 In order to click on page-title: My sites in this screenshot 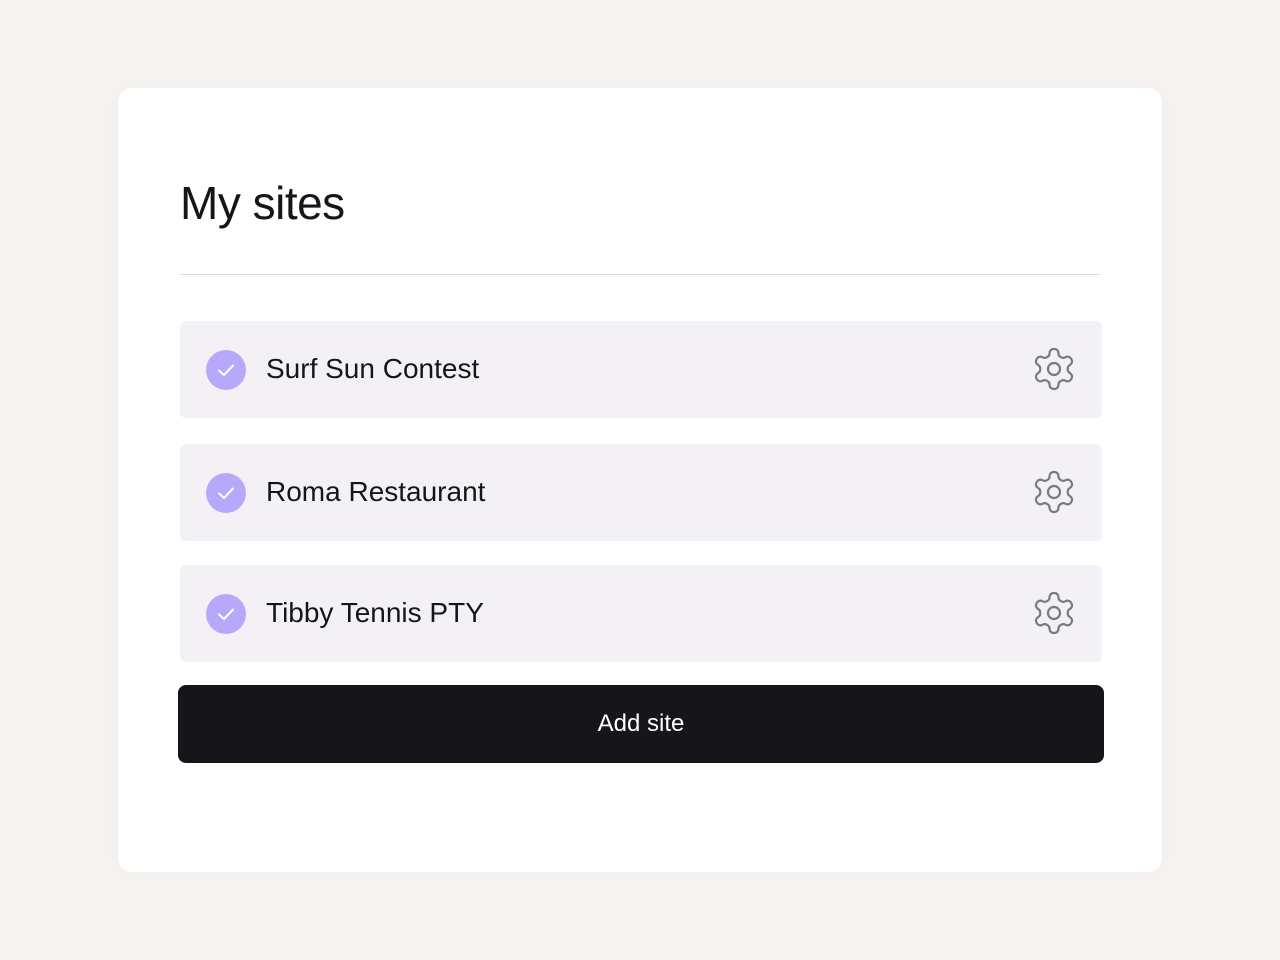, I will do `click(262, 203)`.